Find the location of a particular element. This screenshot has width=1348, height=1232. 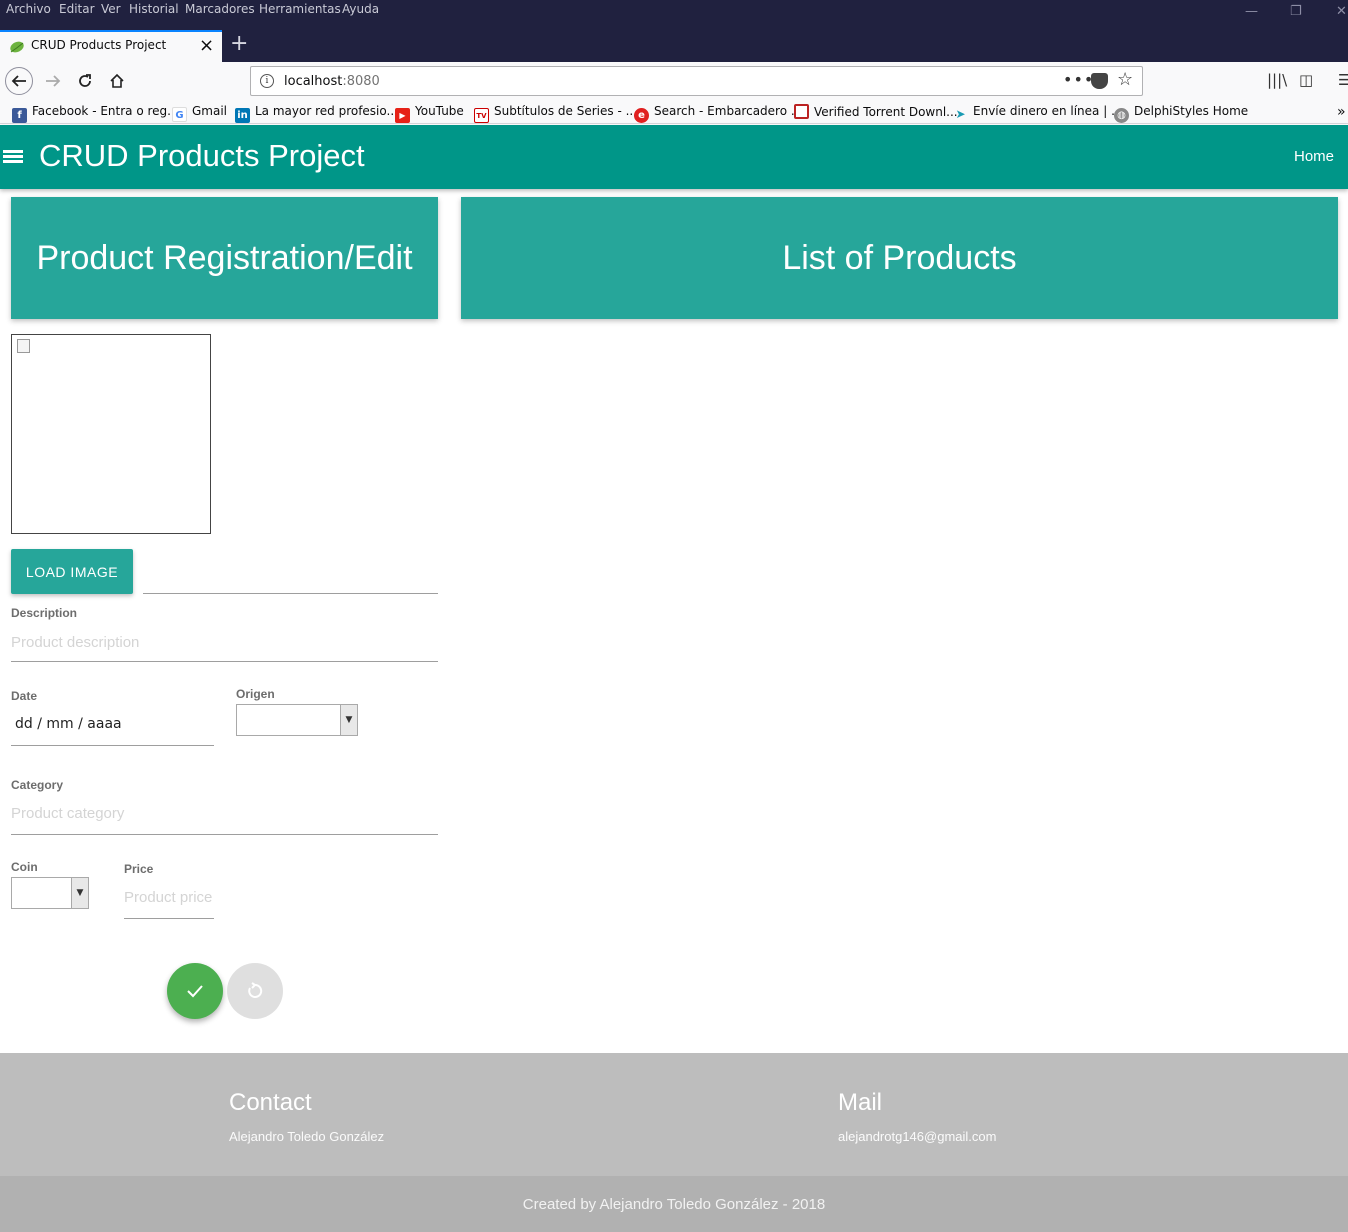

forward-button is located at coordinates (53, 81).